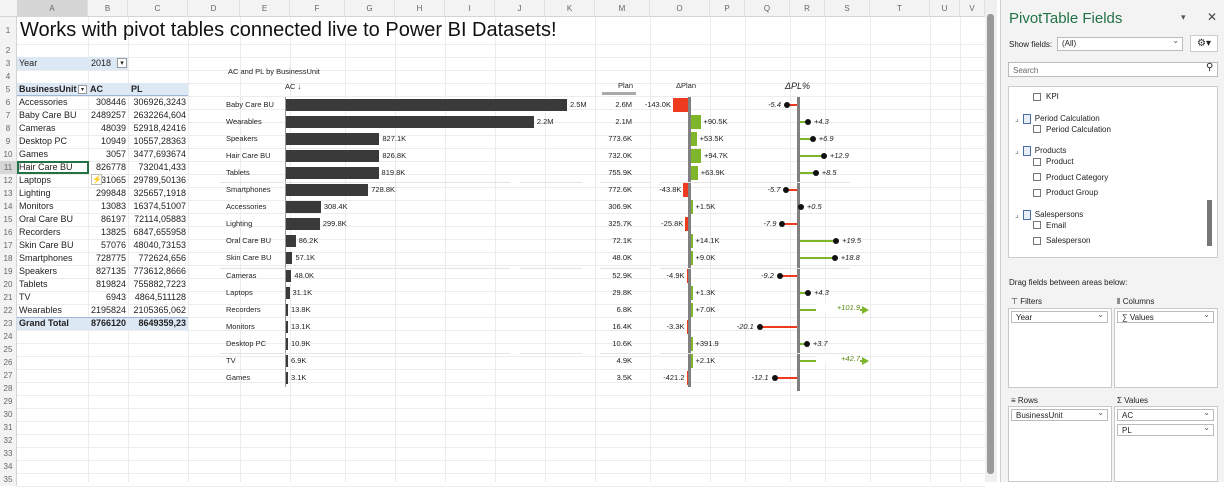  I want to click on row-number: 2, so click(8, 50).